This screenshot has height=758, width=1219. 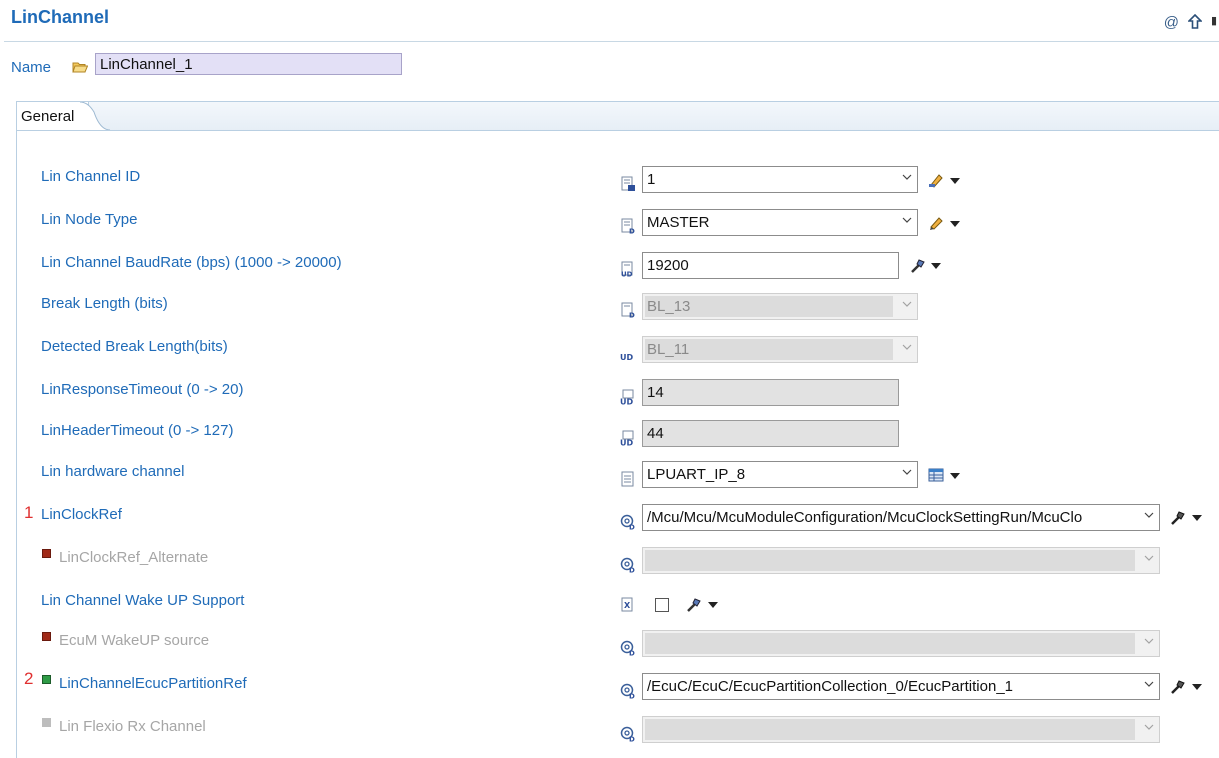 I want to click on annotation-number-1: 1, so click(x=29, y=512).